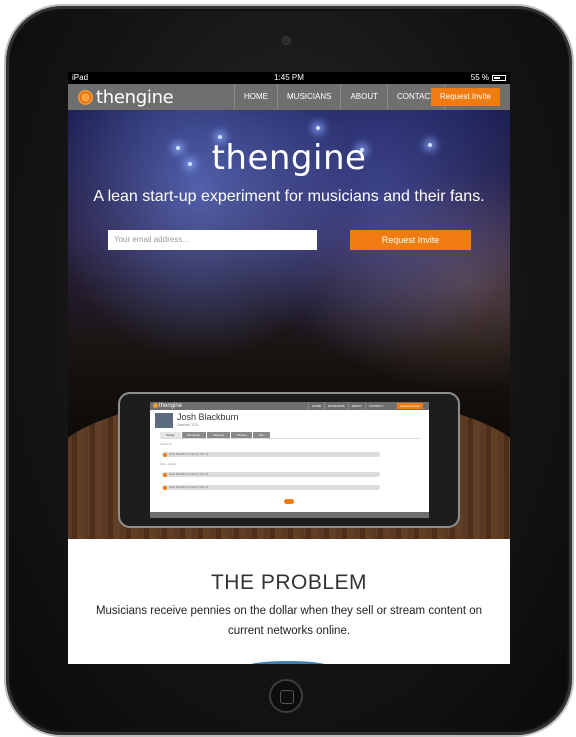  Describe the element at coordinates (363, 97) in the screenshot. I see `nav-about: ABOUT` at that location.